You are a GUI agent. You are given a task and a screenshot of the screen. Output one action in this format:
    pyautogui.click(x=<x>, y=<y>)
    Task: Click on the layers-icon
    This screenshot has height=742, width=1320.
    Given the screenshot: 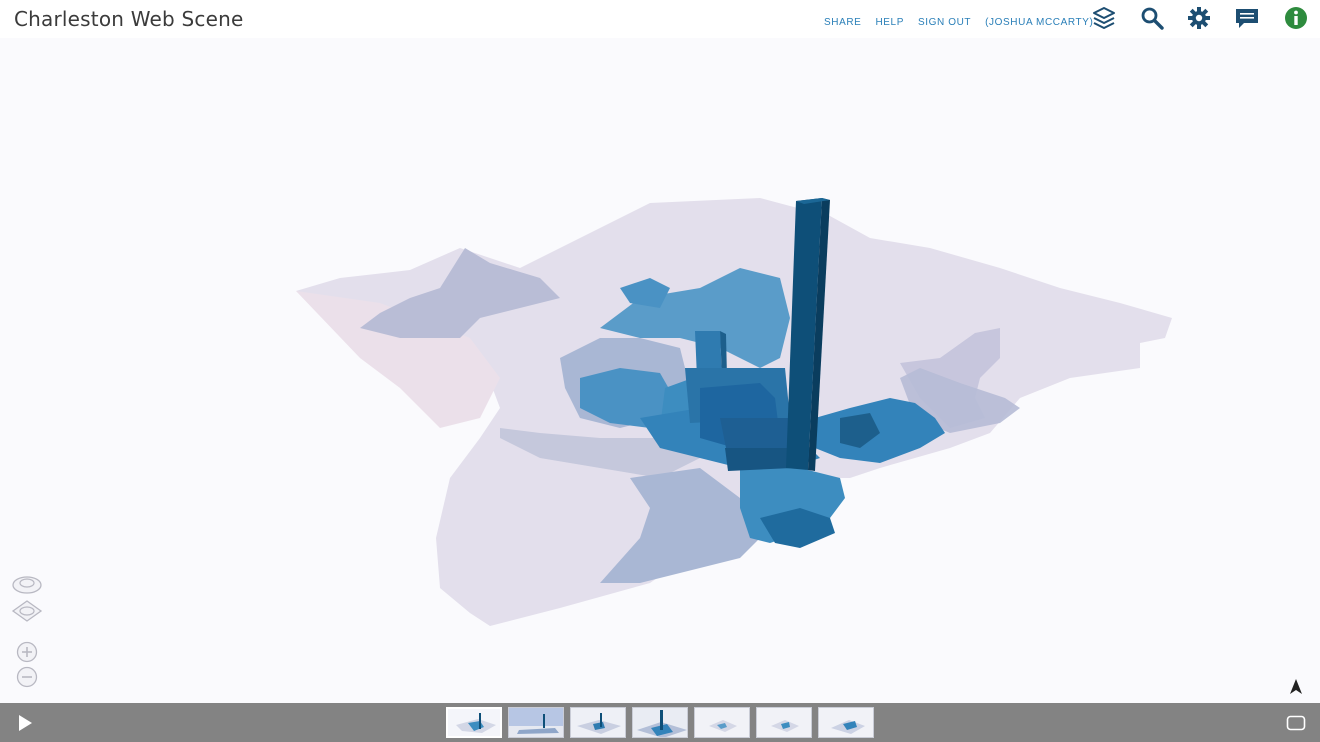 What is the action you would take?
    pyautogui.click(x=1104, y=18)
    